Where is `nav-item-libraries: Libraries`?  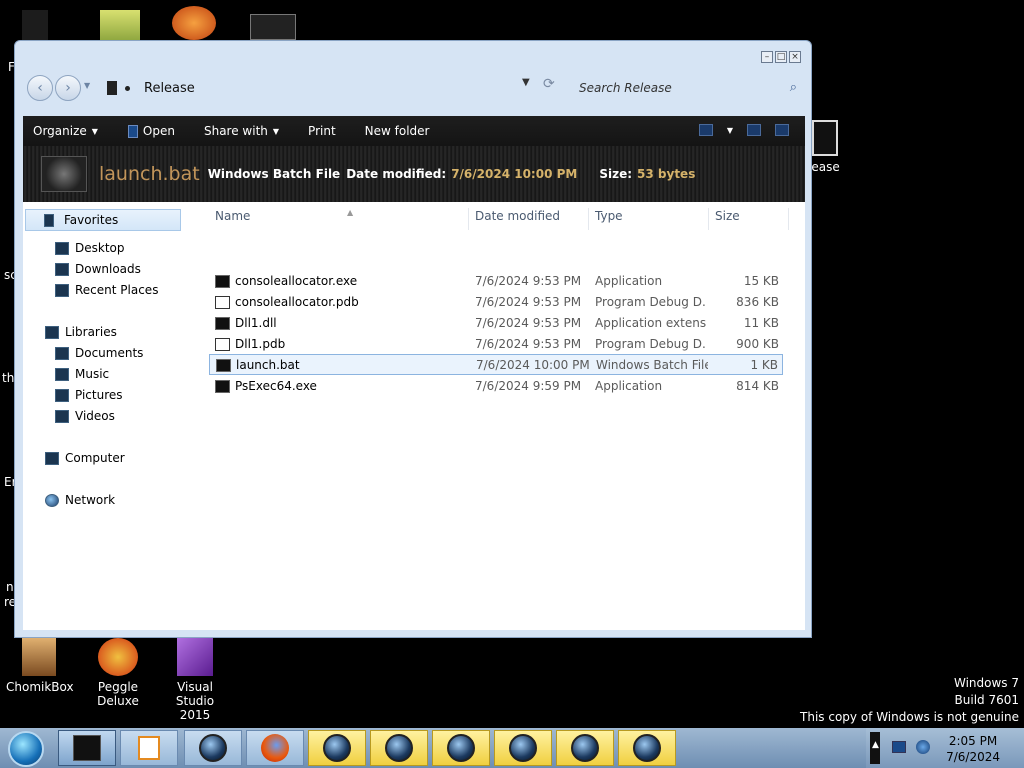
nav-item-libraries: Libraries is located at coordinates (81, 332).